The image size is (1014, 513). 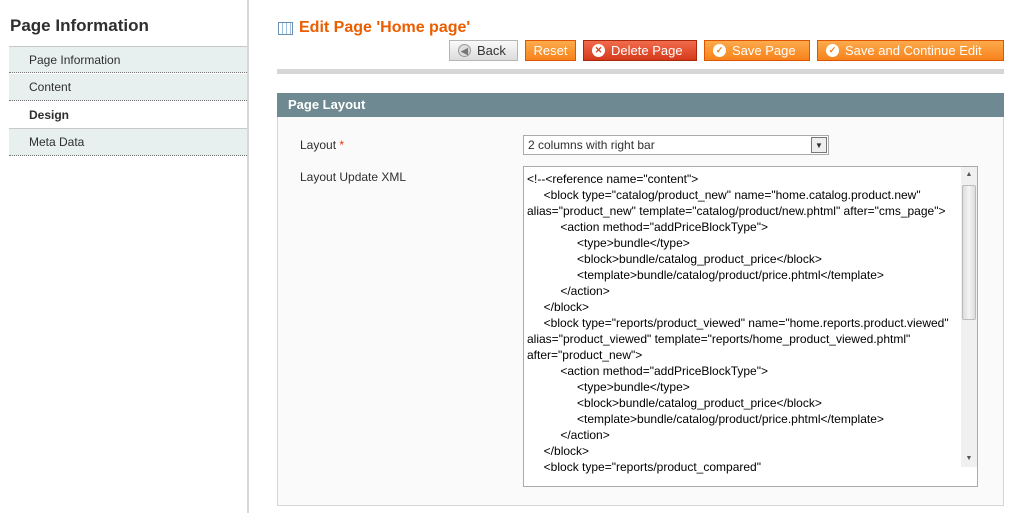 I want to click on tab-meta-data: Meta Data, so click(x=128, y=142).